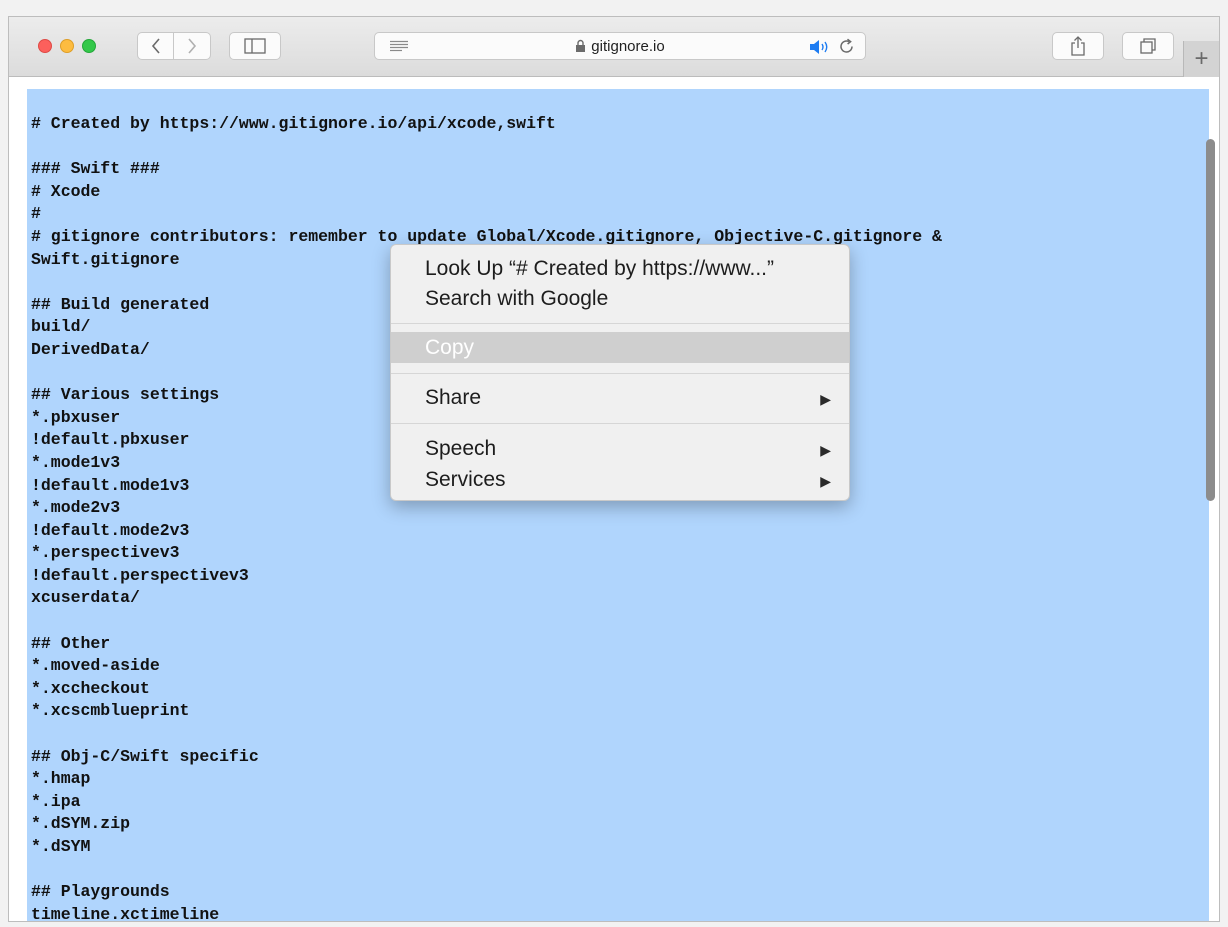 The width and height of the screenshot is (1228, 927). I want to click on code-line: # Xcode, so click(66, 191).